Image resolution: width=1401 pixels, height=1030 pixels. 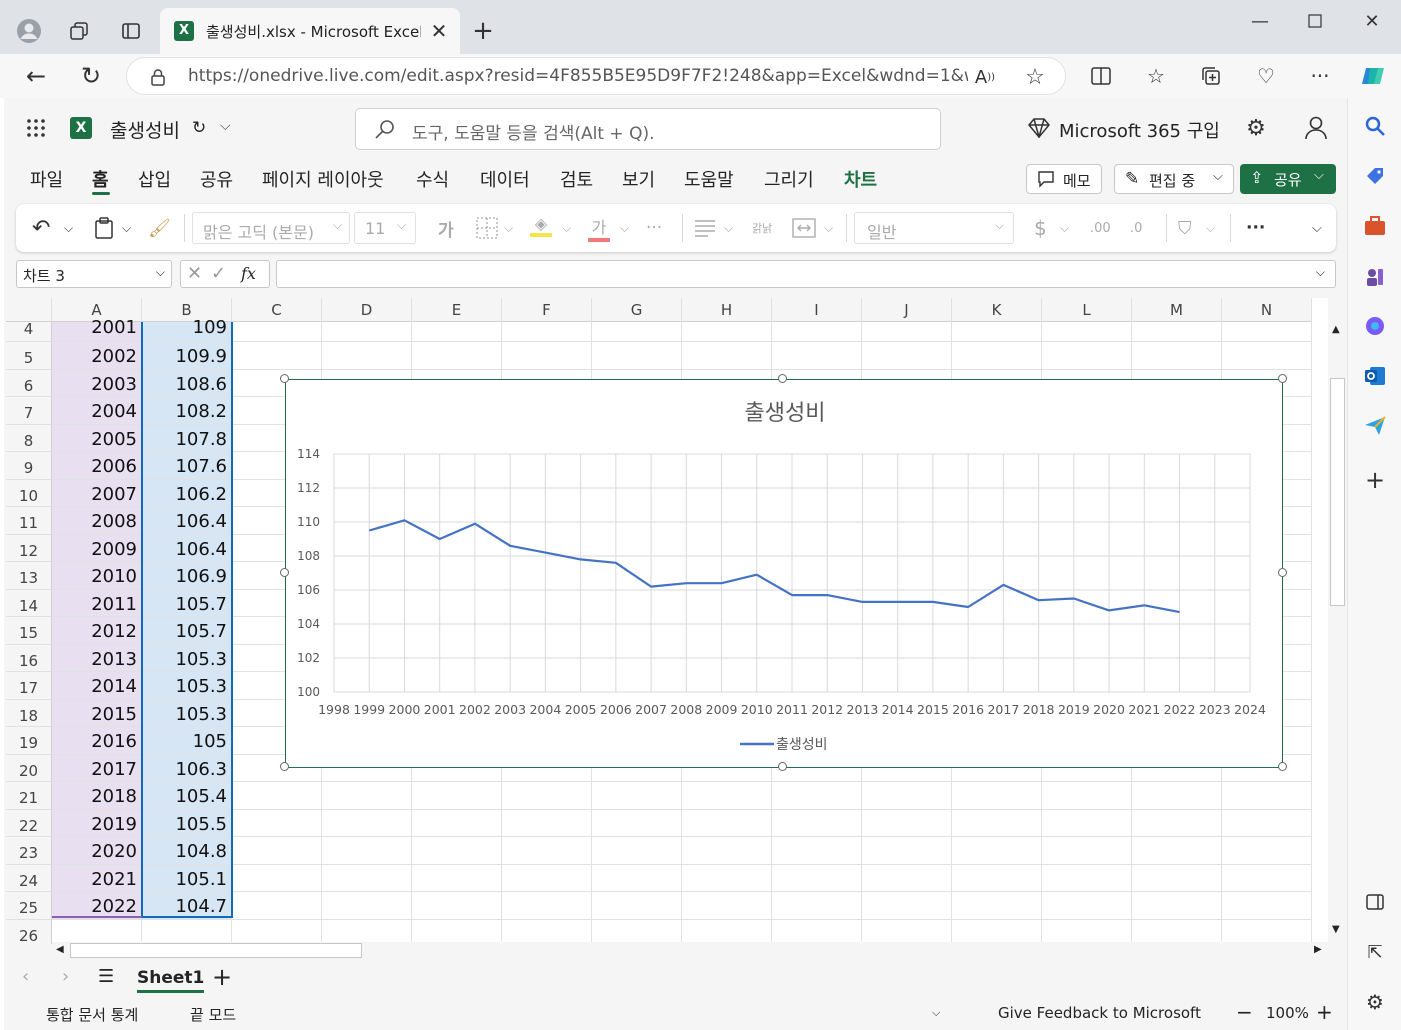 What do you see at coordinates (828, 228) in the screenshot?
I see `merge-chevron-icon: ⌵` at bounding box center [828, 228].